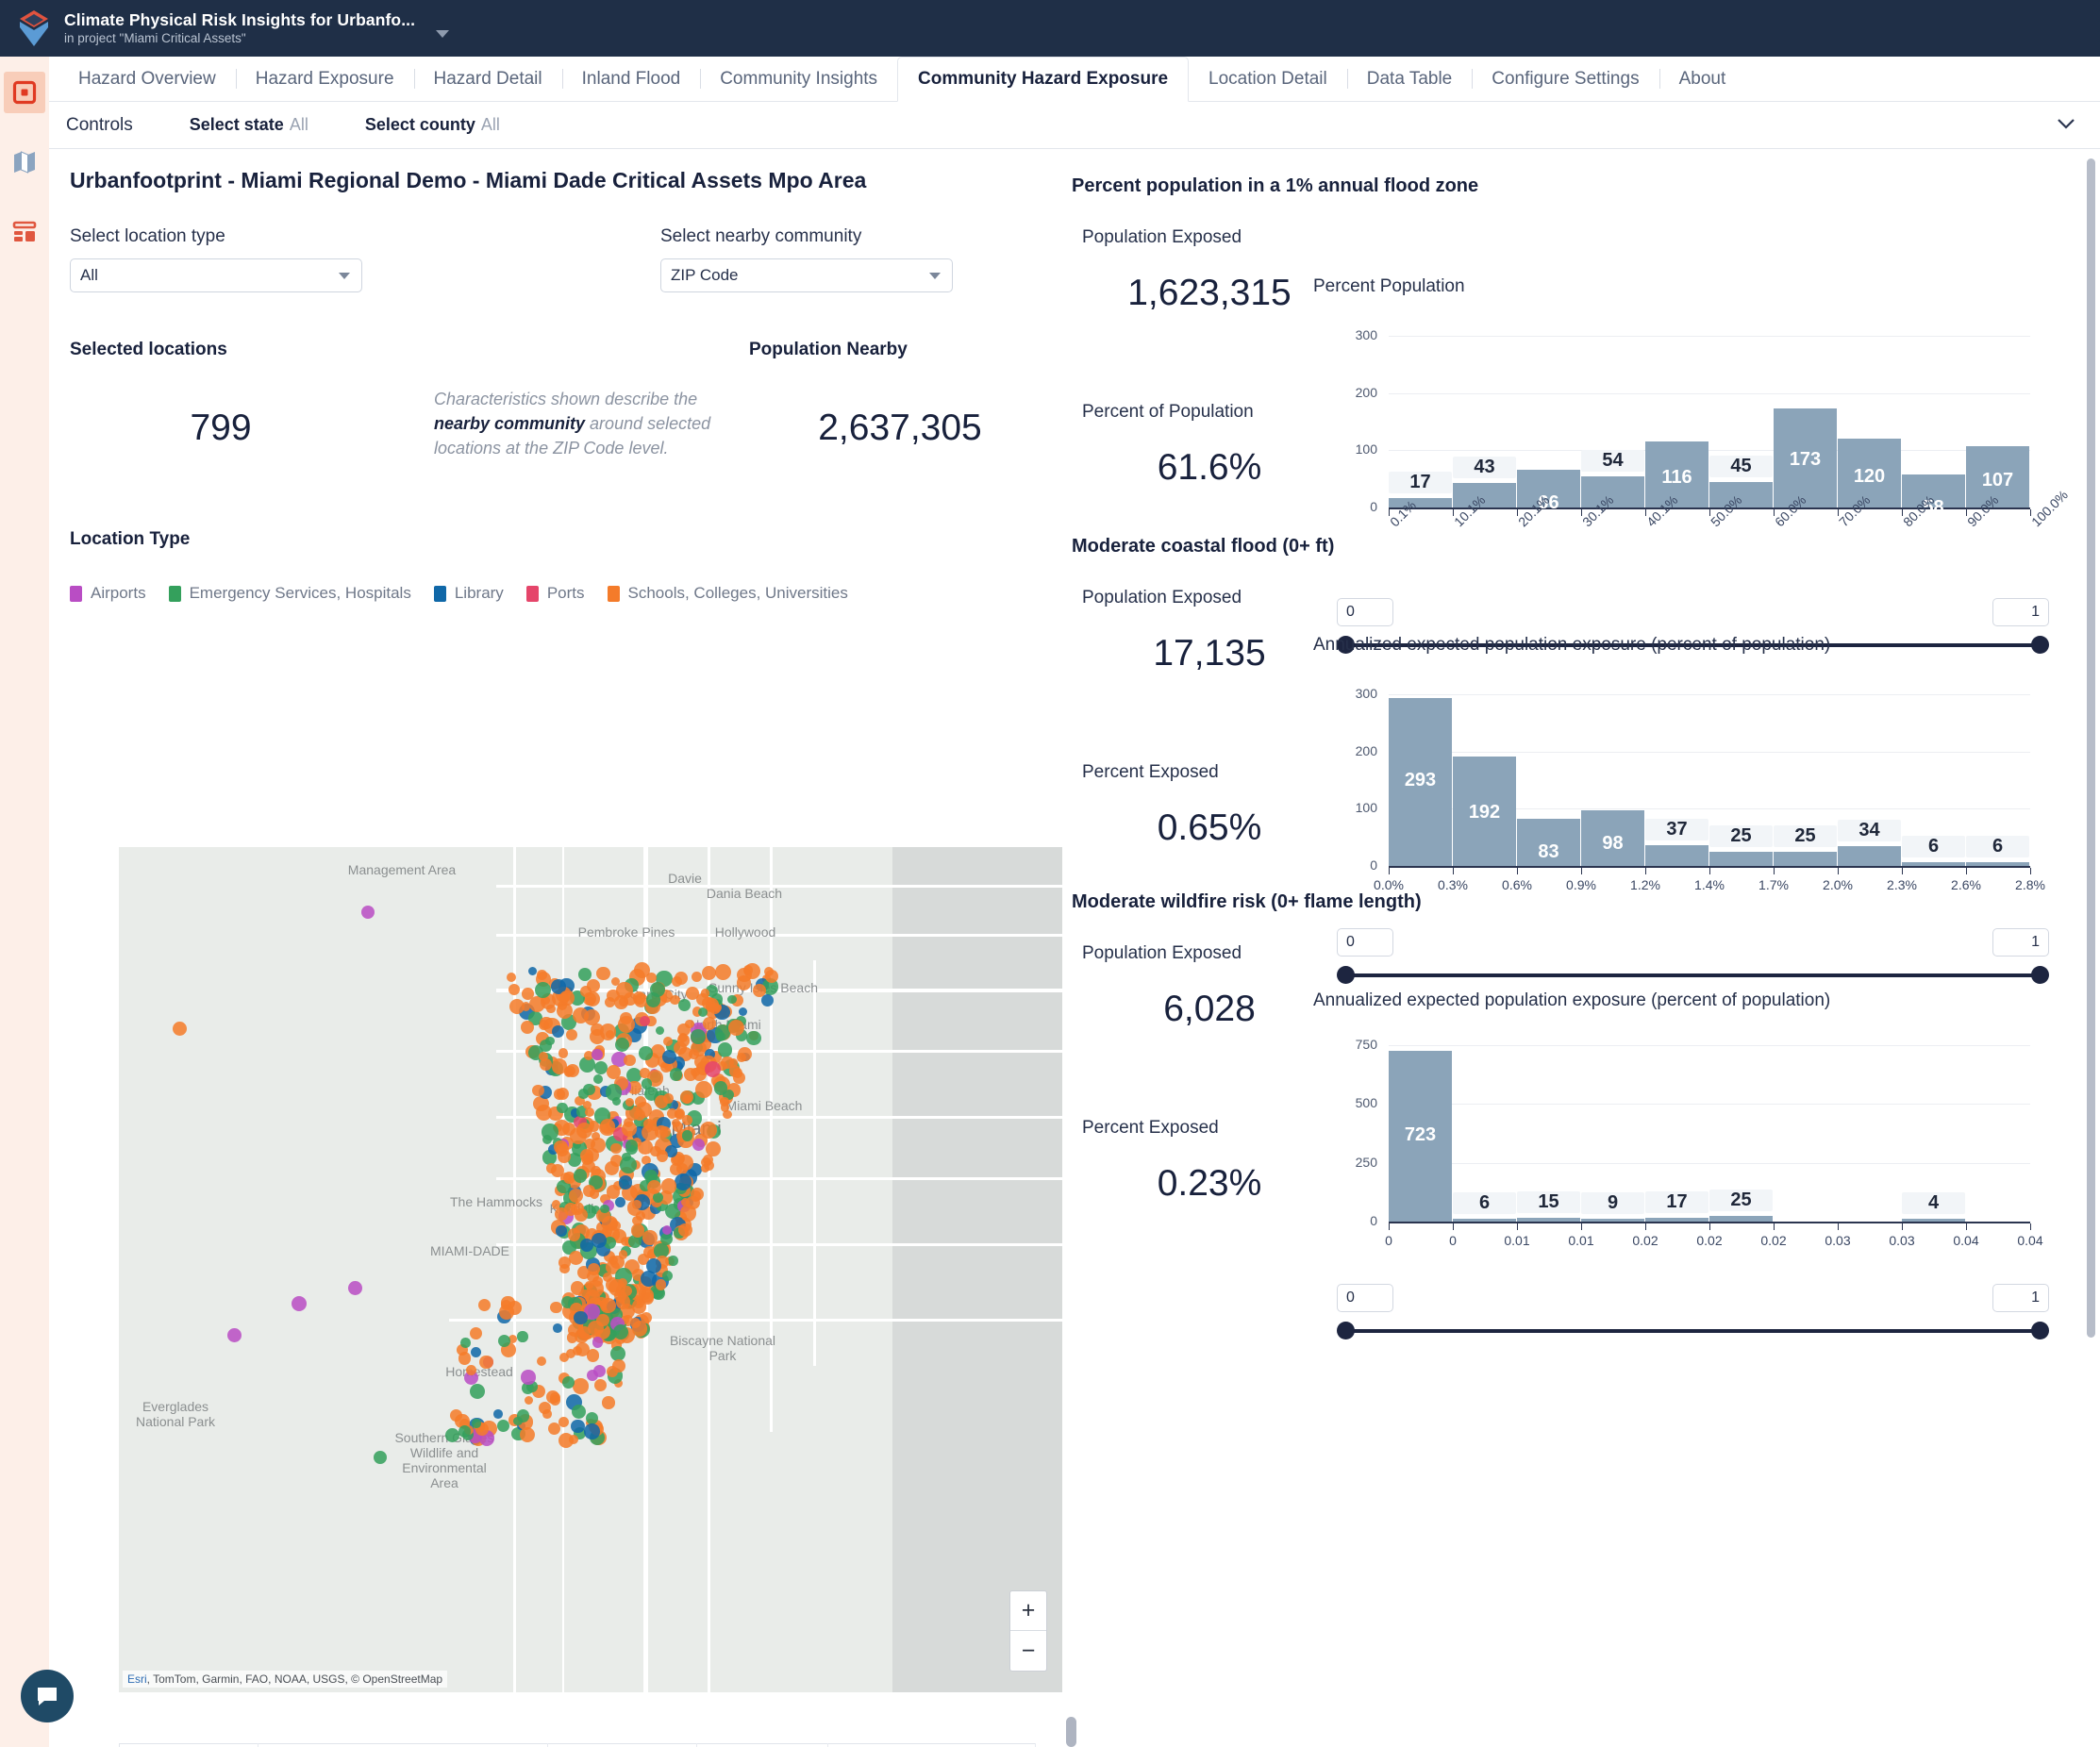 Image resolution: width=2100 pixels, height=1747 pixels. I want to click on tab-hazard-detail: Hazard Detail, so click(487, 79).